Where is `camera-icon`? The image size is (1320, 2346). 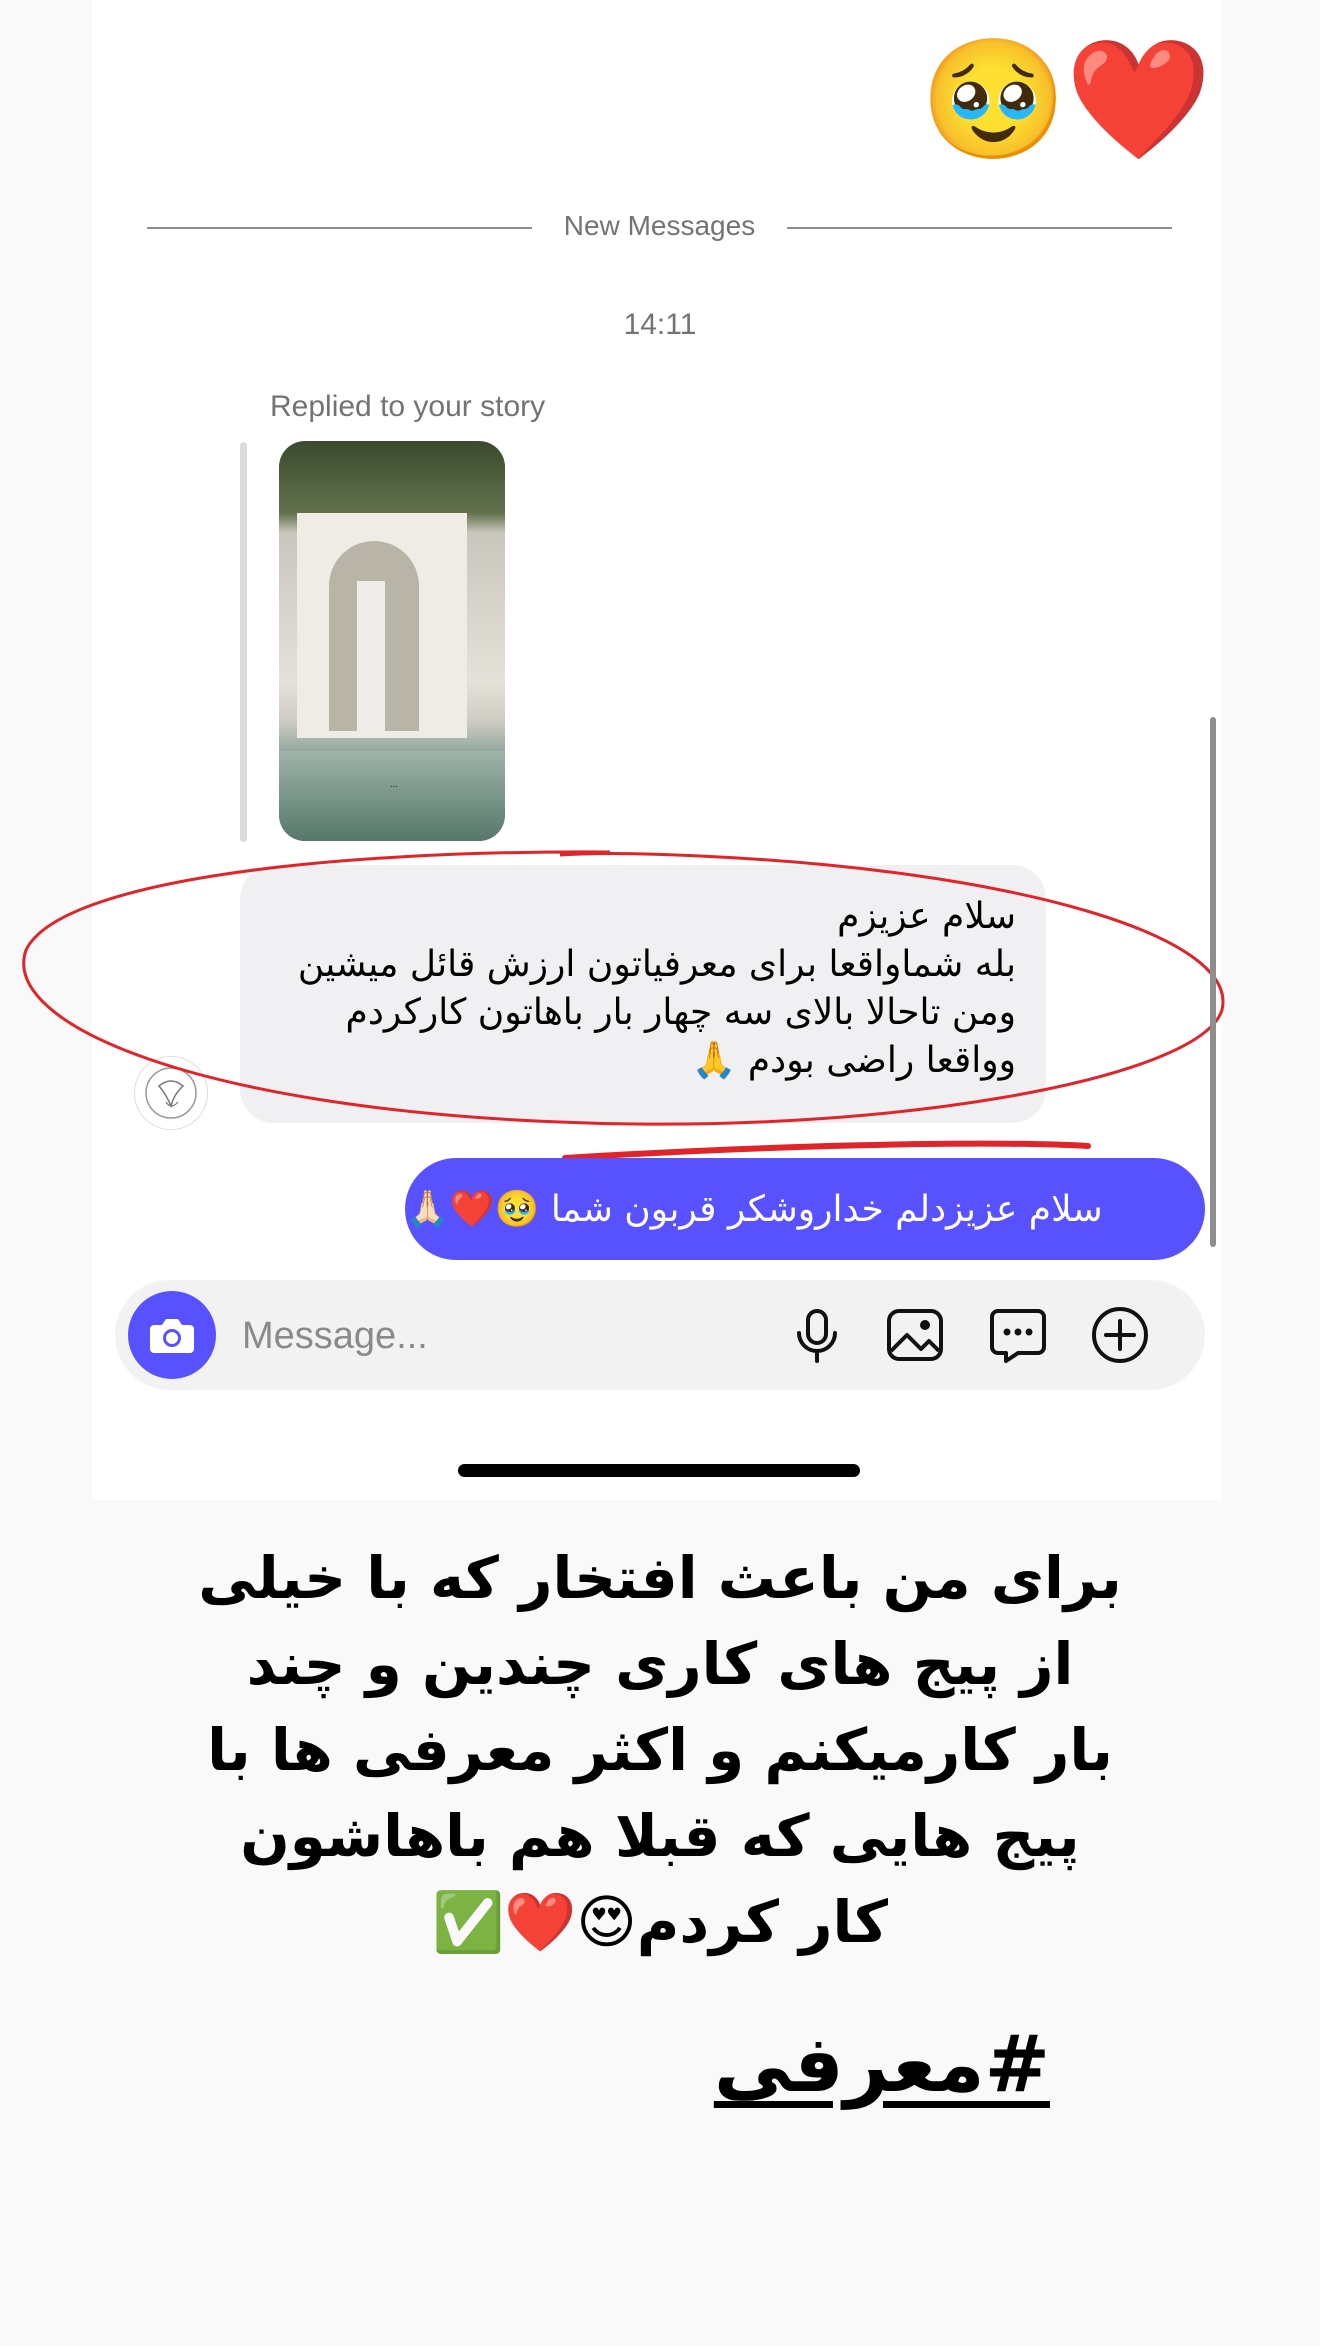 camera-icon is located at coordinates (172, 1336).